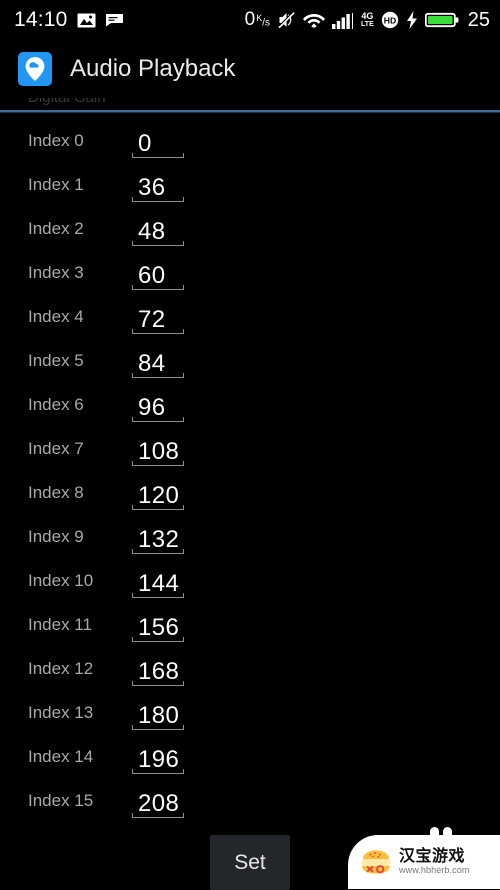 The height and width of the screenshot is (890, 500). I want to click on gain-value-input: 168, so click(158, 669).